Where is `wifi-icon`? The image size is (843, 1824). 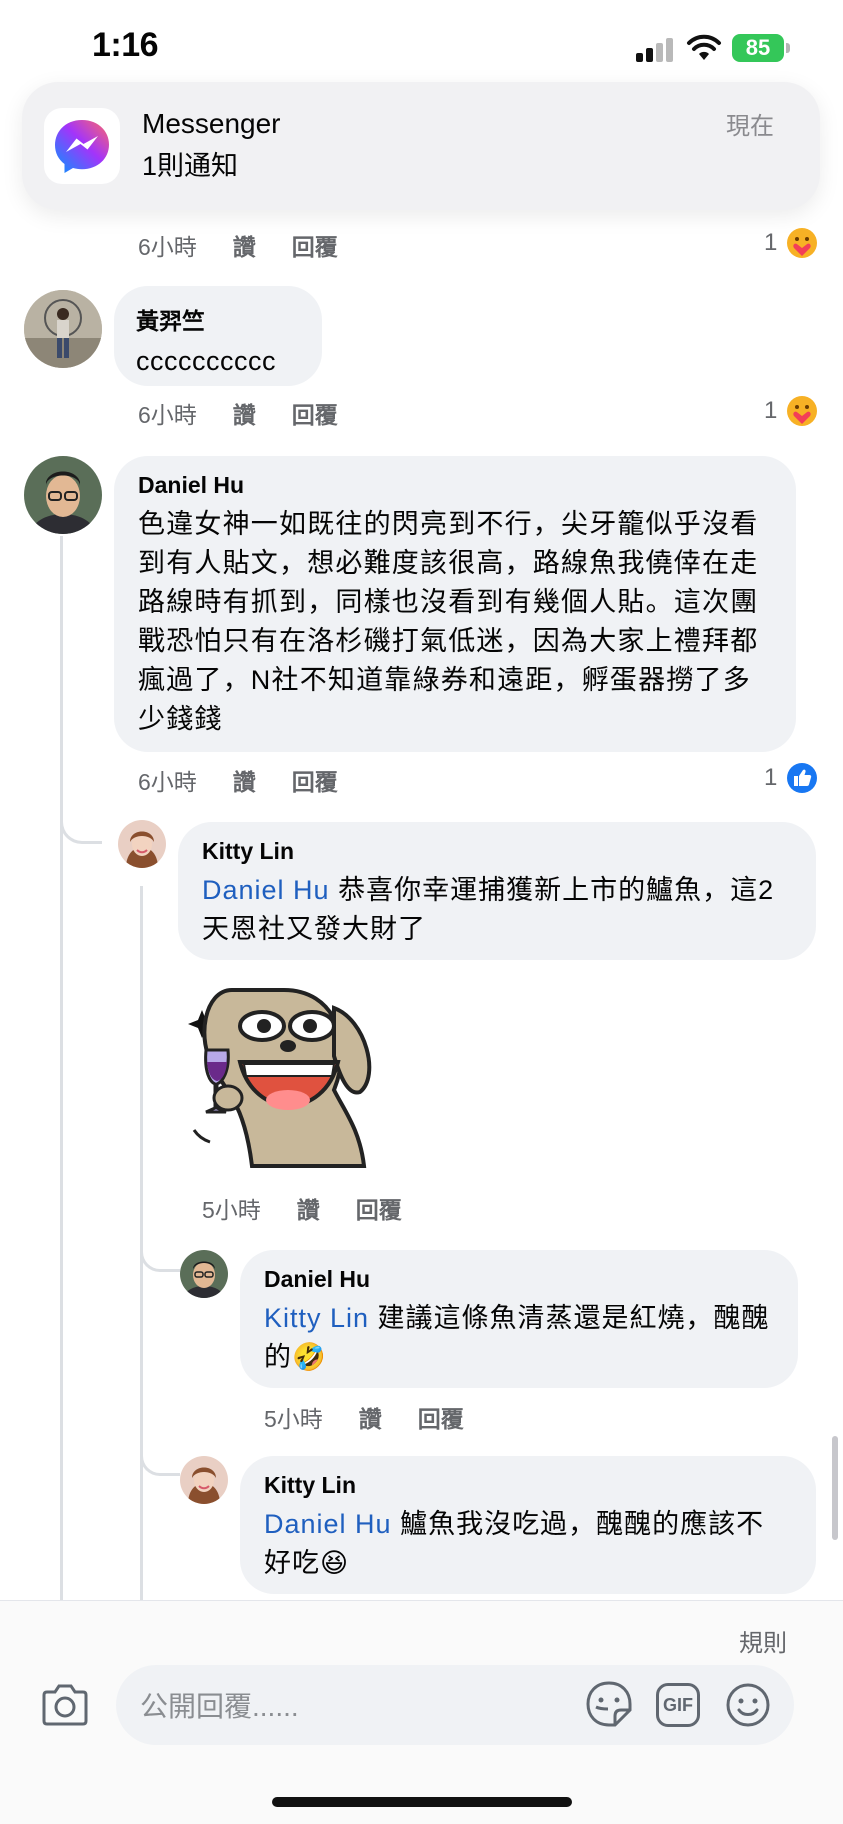
wifi-icon is located at coordinates (704, 47).